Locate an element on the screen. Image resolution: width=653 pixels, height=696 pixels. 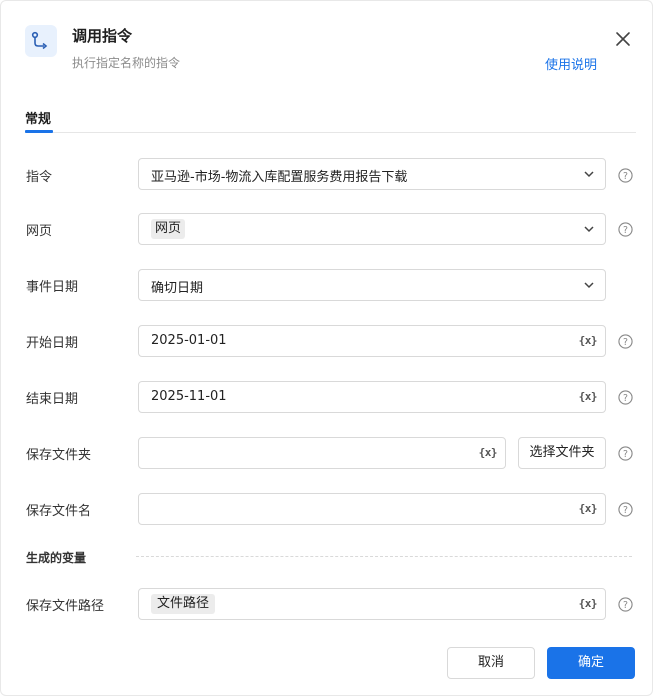
command-value: 亚马逊-市场-物流入库配置服务费用报告下载 is located at coordinates (279, 177).